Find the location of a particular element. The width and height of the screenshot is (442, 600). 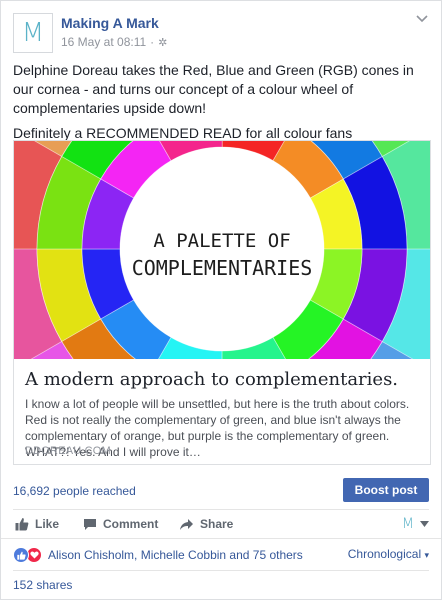

comment-label: Comment is located at coordinates (131, 524).